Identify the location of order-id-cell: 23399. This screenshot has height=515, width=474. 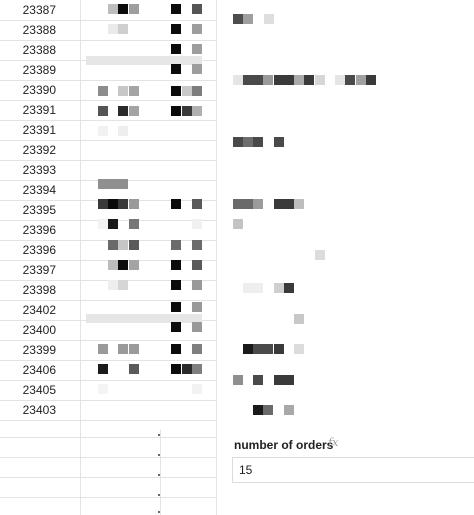
(40, 350).